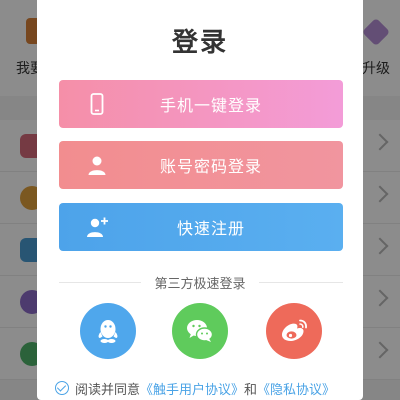 This screenshot has width=400, height=400. Describe the element at coordinates (108, 390) in the screenshot. I see `agreement-prefix: 阅读并同意` at that location.